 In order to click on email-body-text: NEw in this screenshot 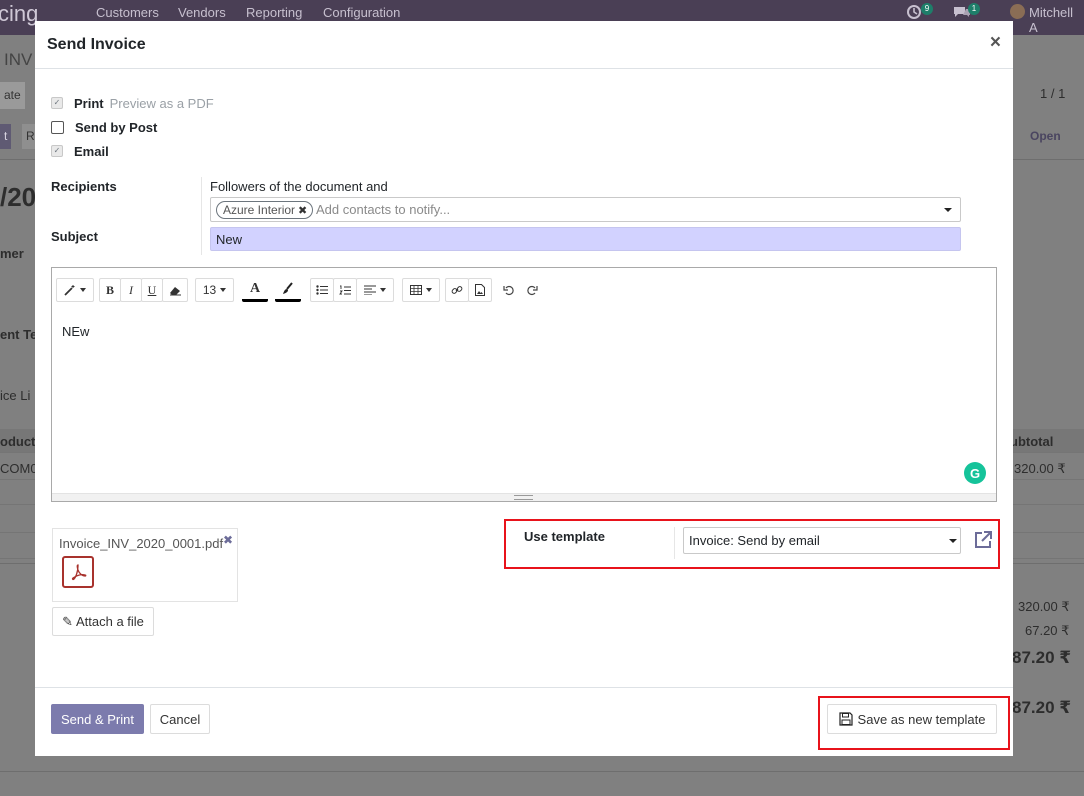, I will do `click(75, 331)`.